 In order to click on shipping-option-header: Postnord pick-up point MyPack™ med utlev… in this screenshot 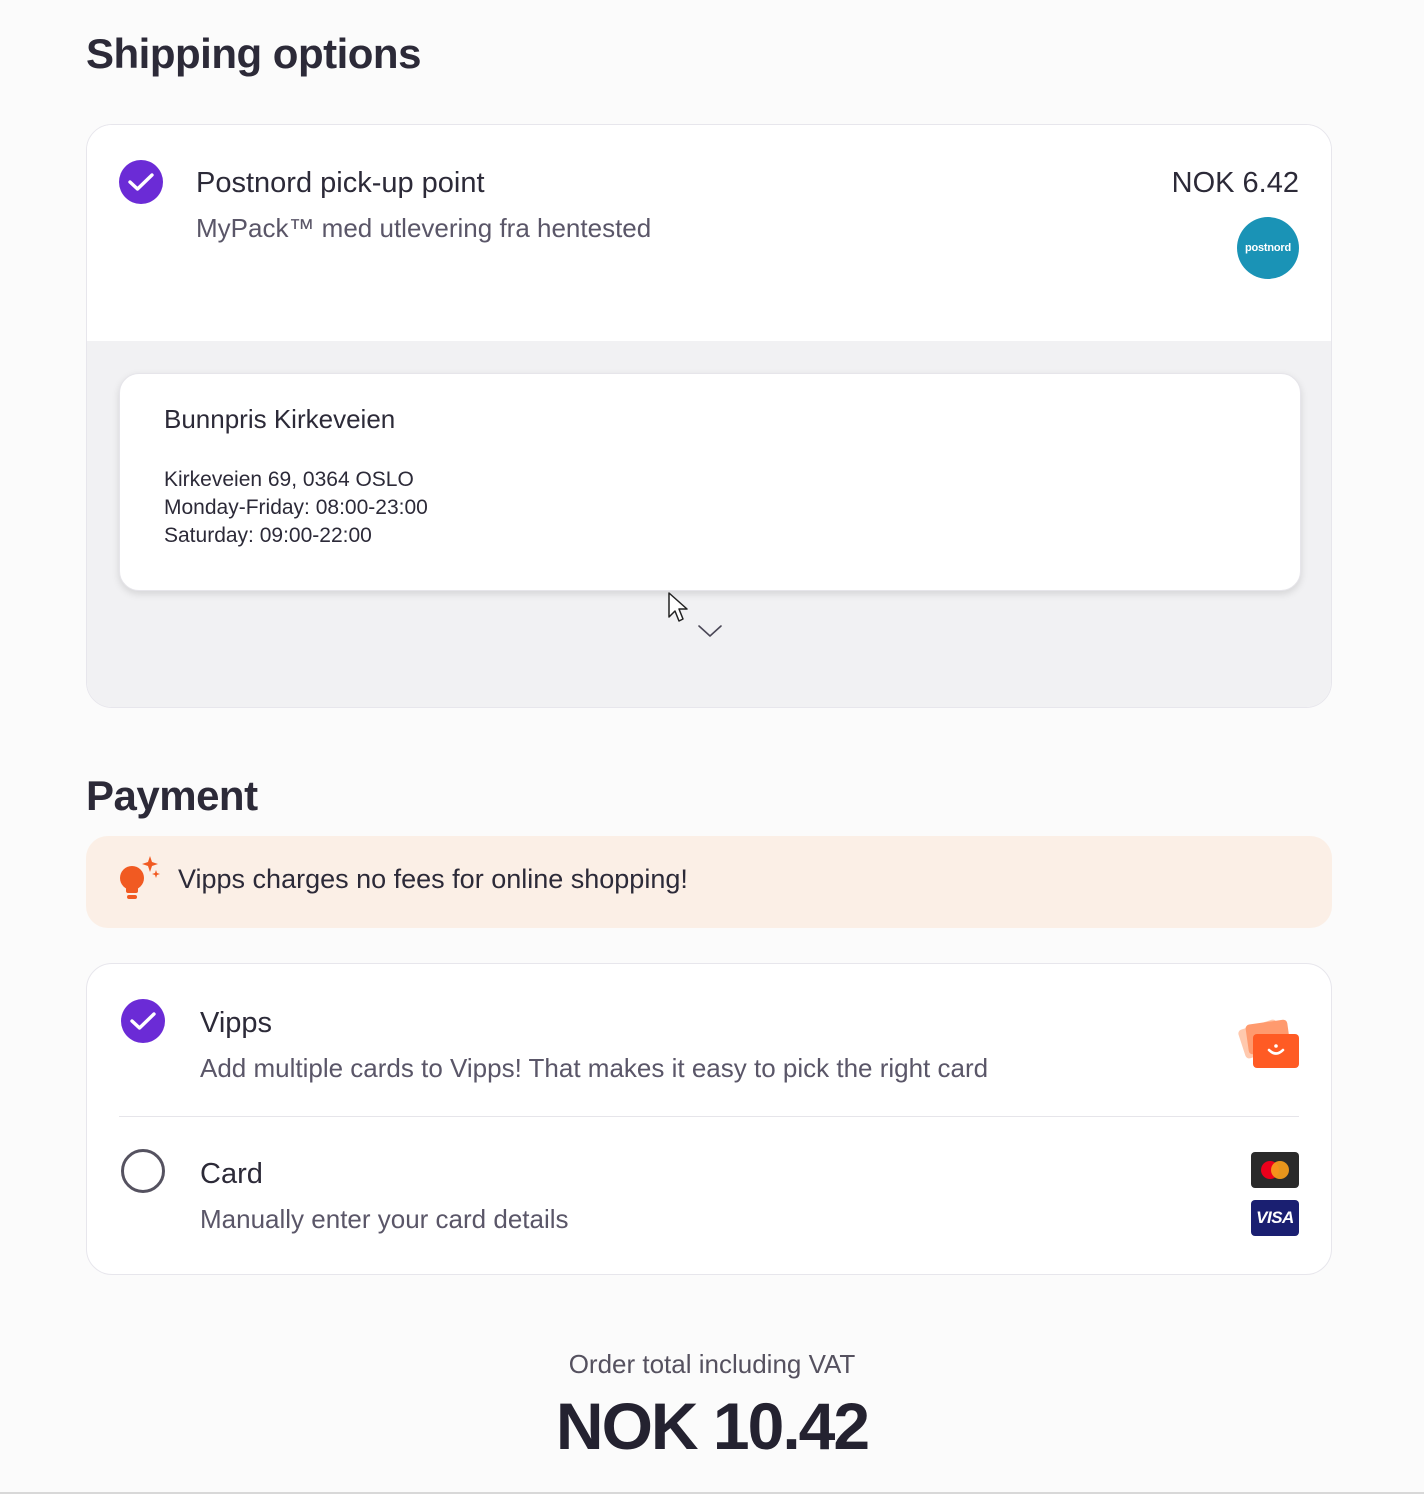, I will do `click(709, 233)`.